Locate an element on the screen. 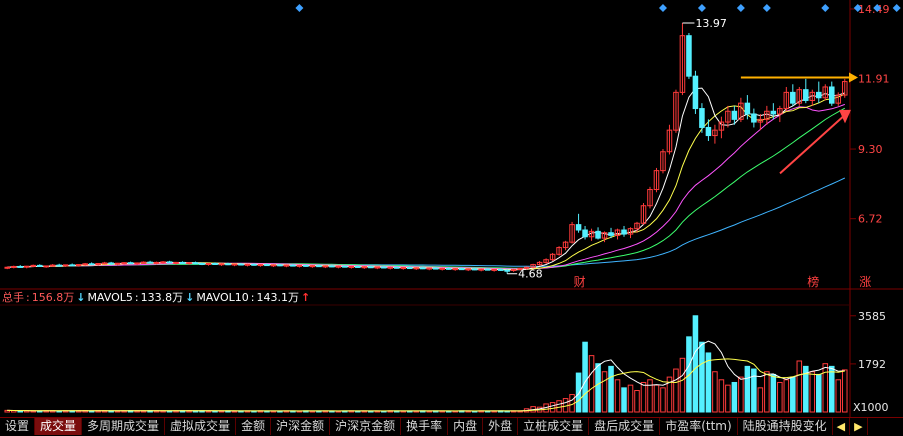  tab-pile-volume: 立桩成交量 is located at coordinates (554, 426).